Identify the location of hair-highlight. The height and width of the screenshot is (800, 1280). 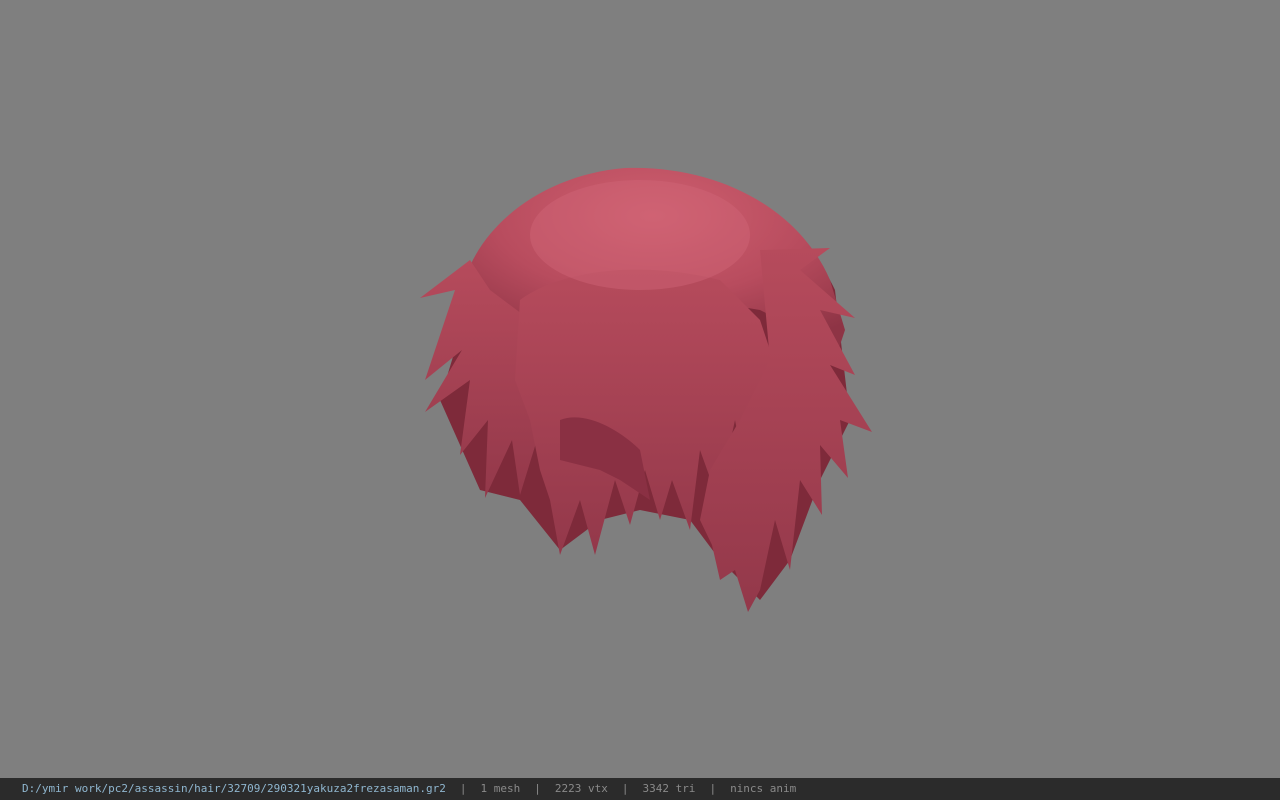
(640, 235).